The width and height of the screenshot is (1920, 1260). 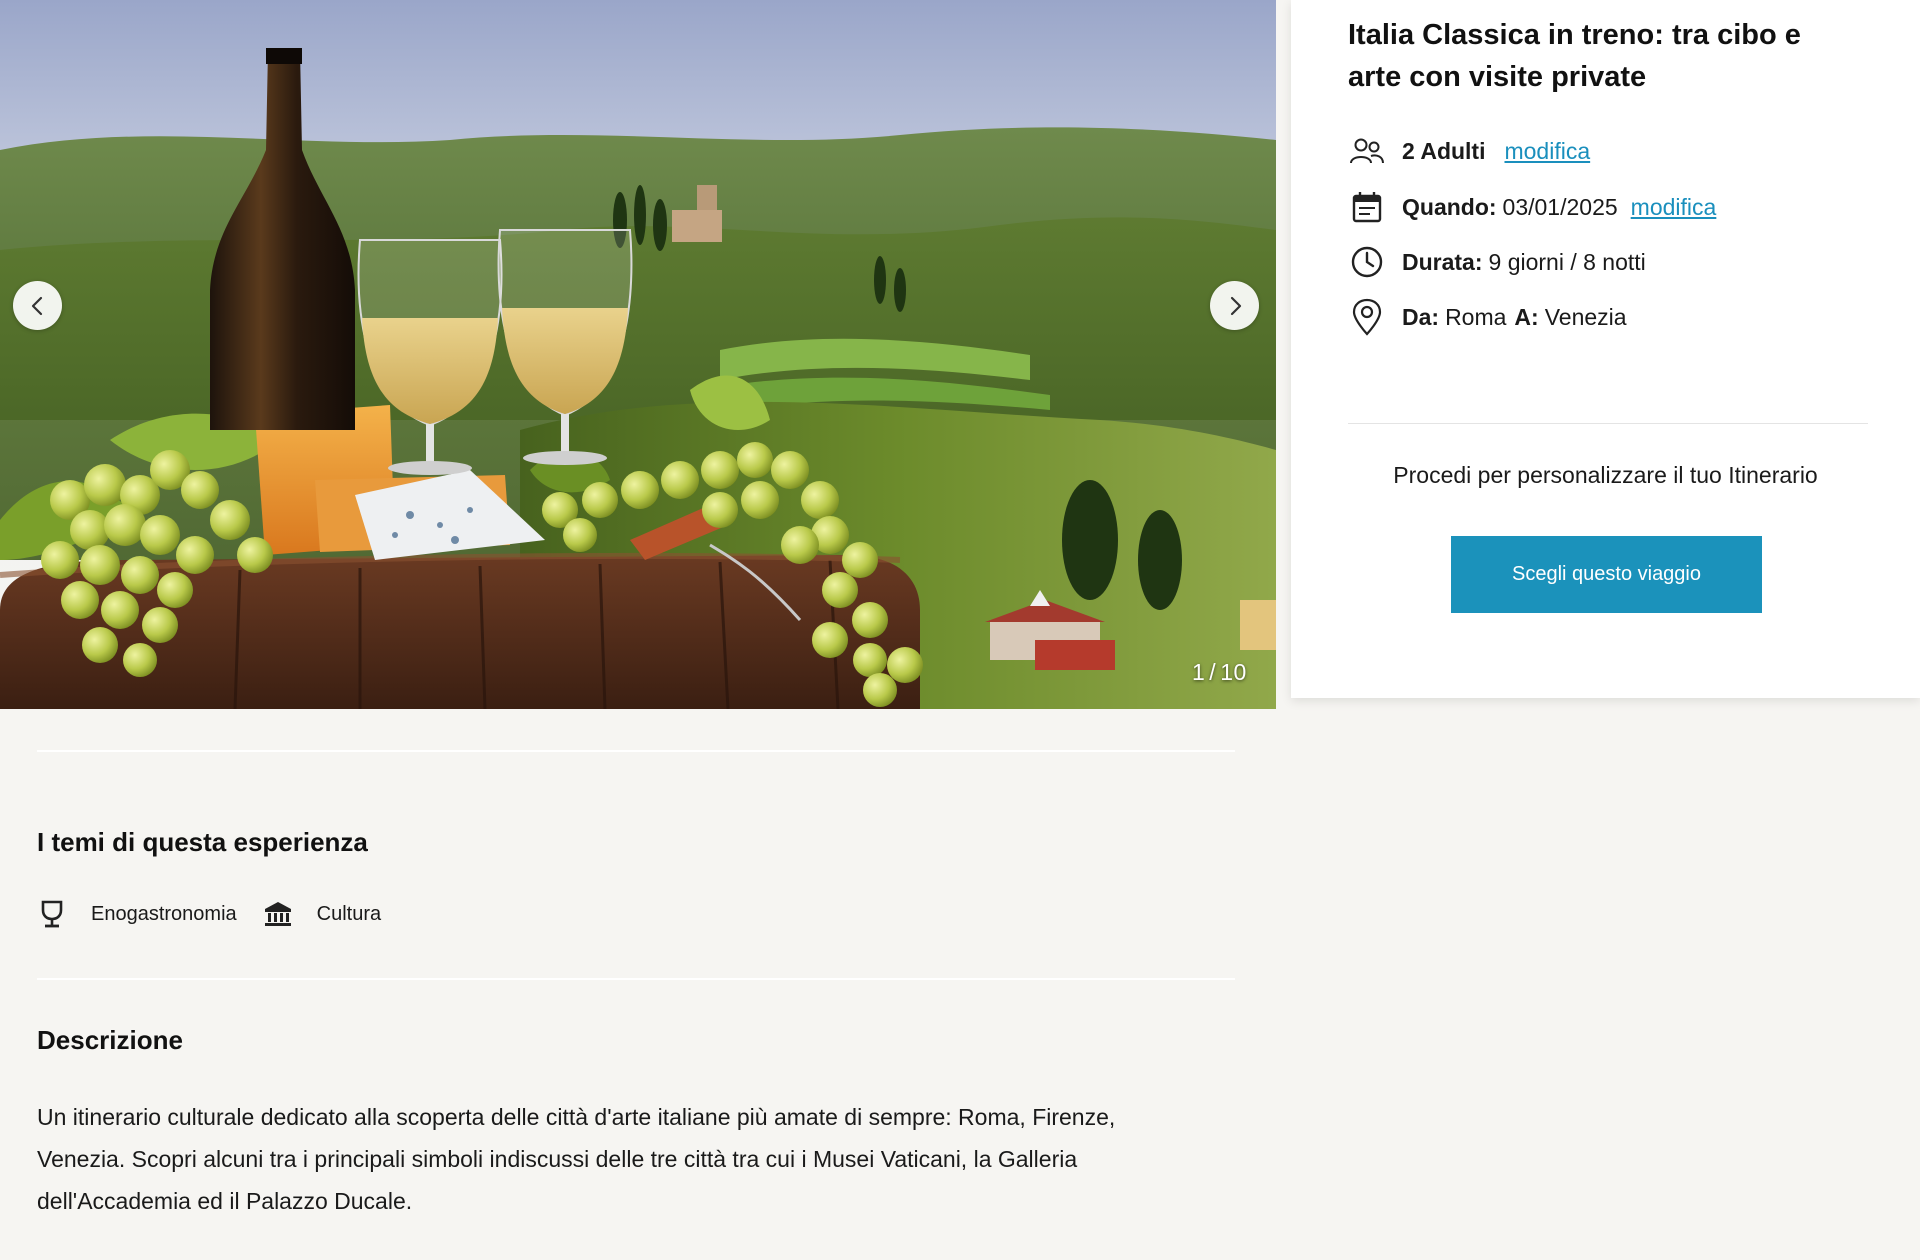 I want to click on from-label: Da:, so click(x=1421, y=317).